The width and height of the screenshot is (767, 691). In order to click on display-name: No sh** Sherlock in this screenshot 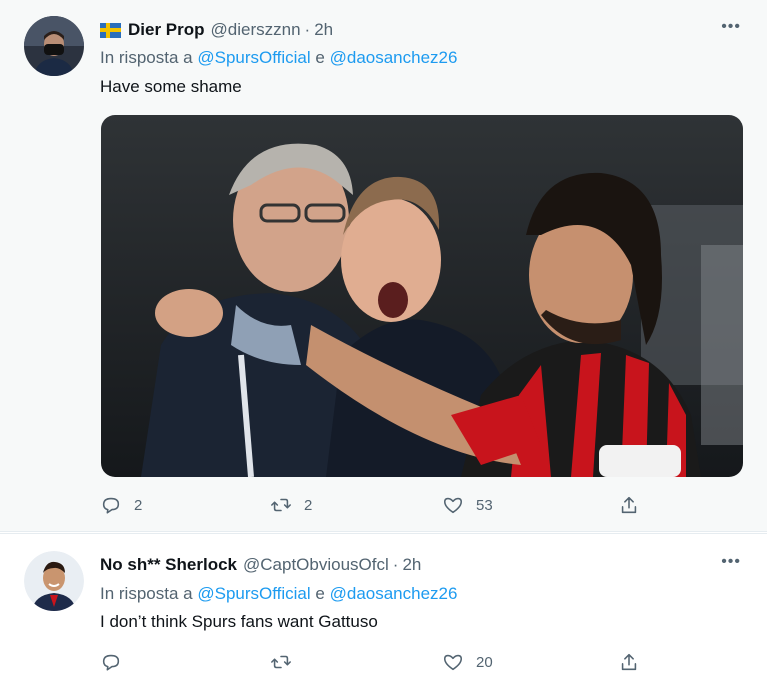, I will do `click(168, 565)`.